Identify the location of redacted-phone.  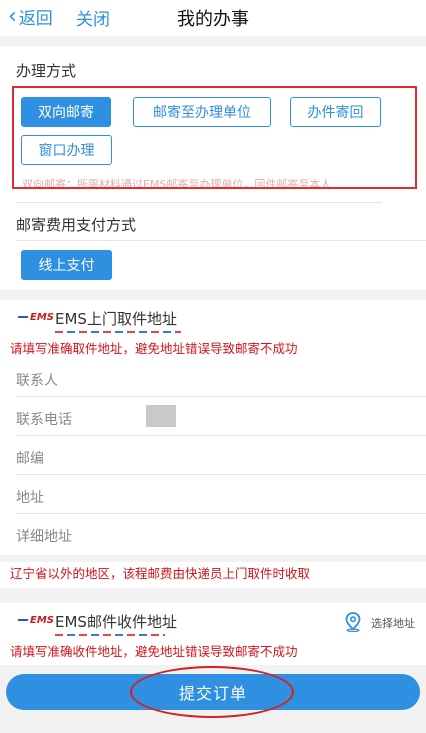
(161, 416).